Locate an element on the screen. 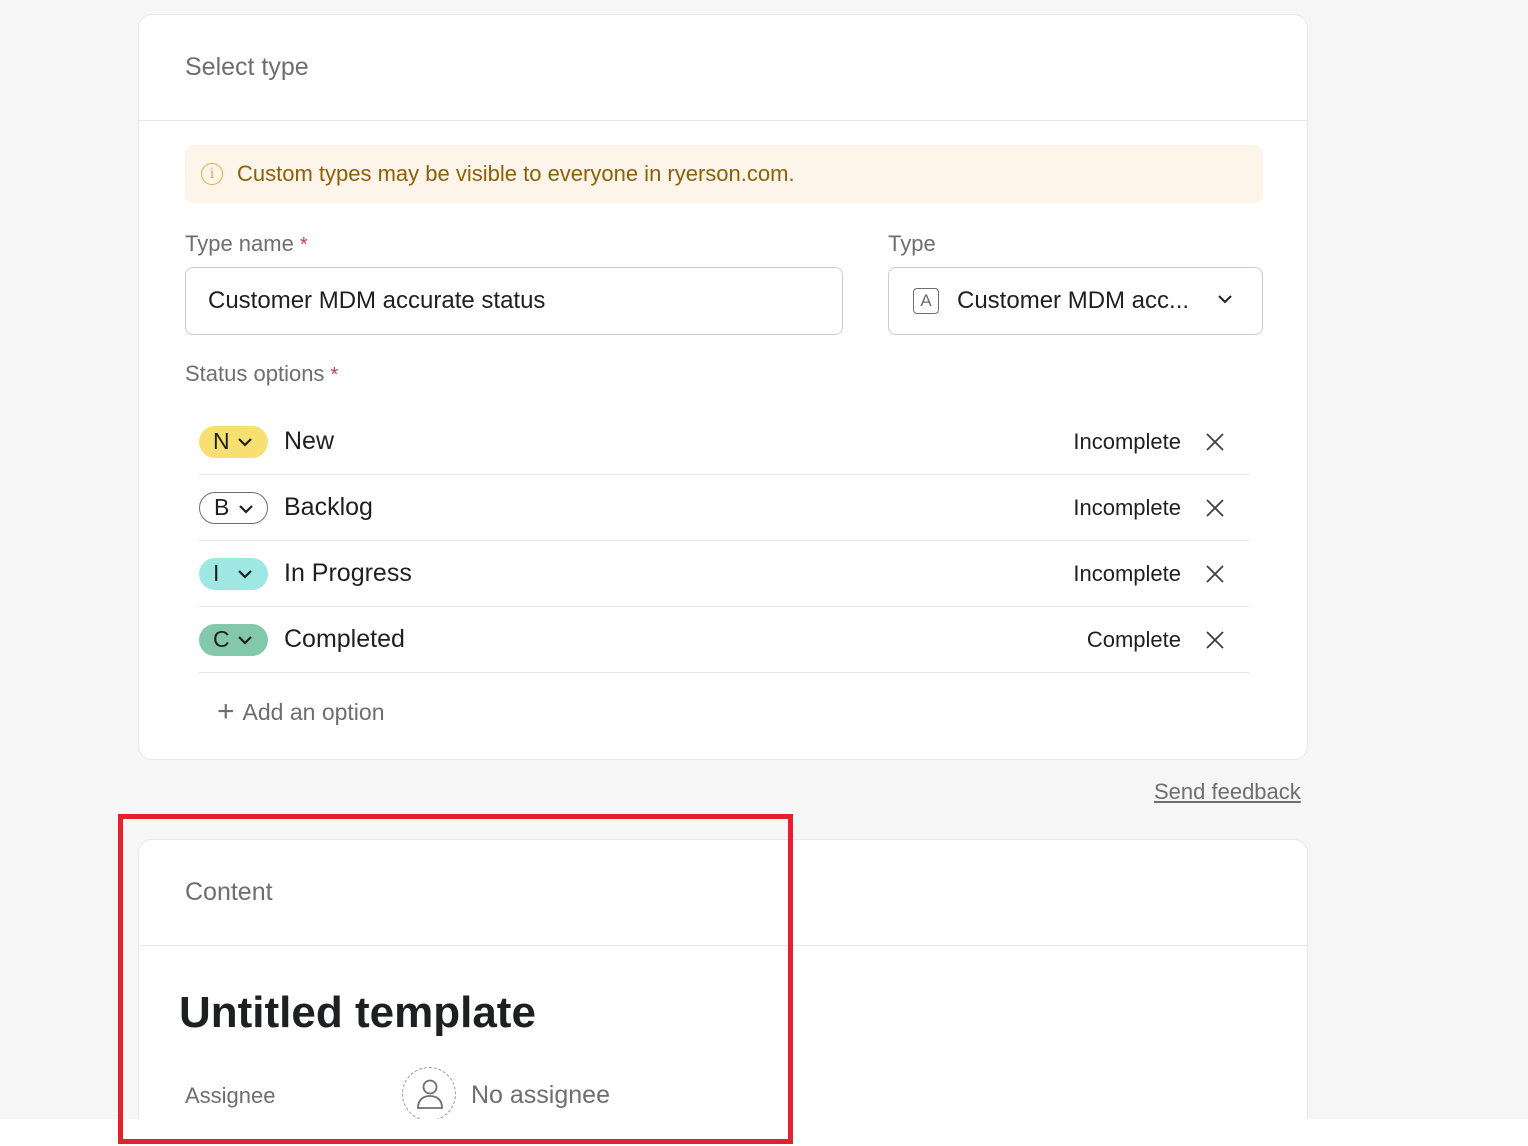 The height and width of the screenshot is (1146, 1528). status-row-completed: C Completed Complete is located at coordinates (724, 640).